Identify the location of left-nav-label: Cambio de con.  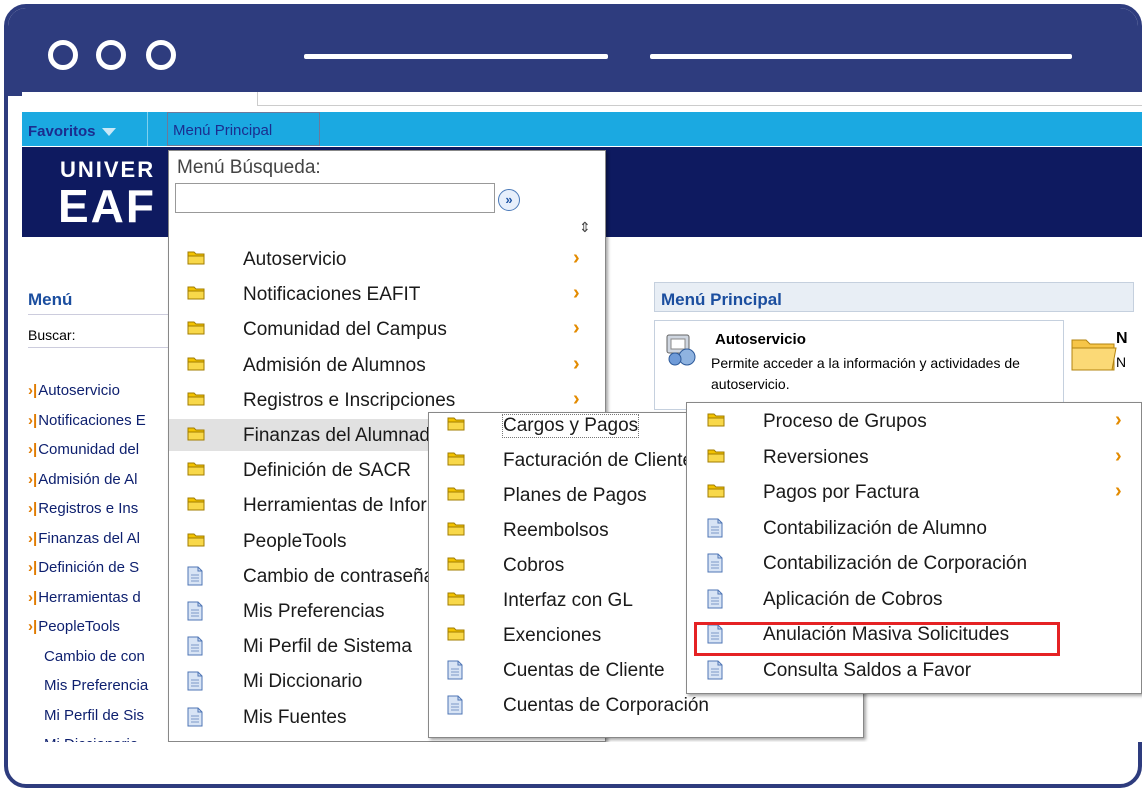
(94, 656).